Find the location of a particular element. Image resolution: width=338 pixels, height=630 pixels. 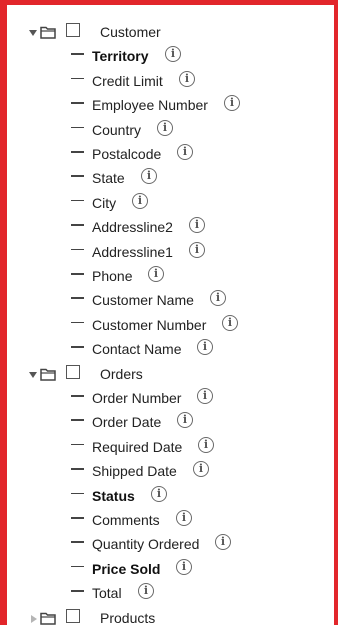

tree-field-label: Country is located at coordinates (117, 129).